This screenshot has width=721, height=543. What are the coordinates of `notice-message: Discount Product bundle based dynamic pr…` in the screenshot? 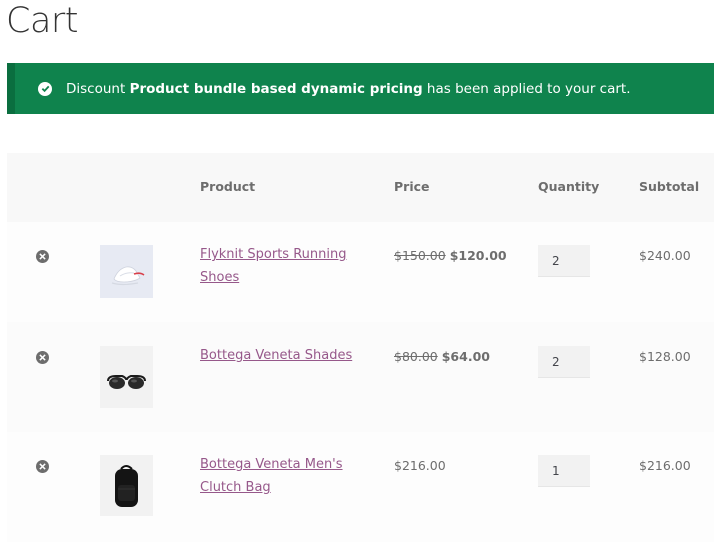 It's located at (348, 88).